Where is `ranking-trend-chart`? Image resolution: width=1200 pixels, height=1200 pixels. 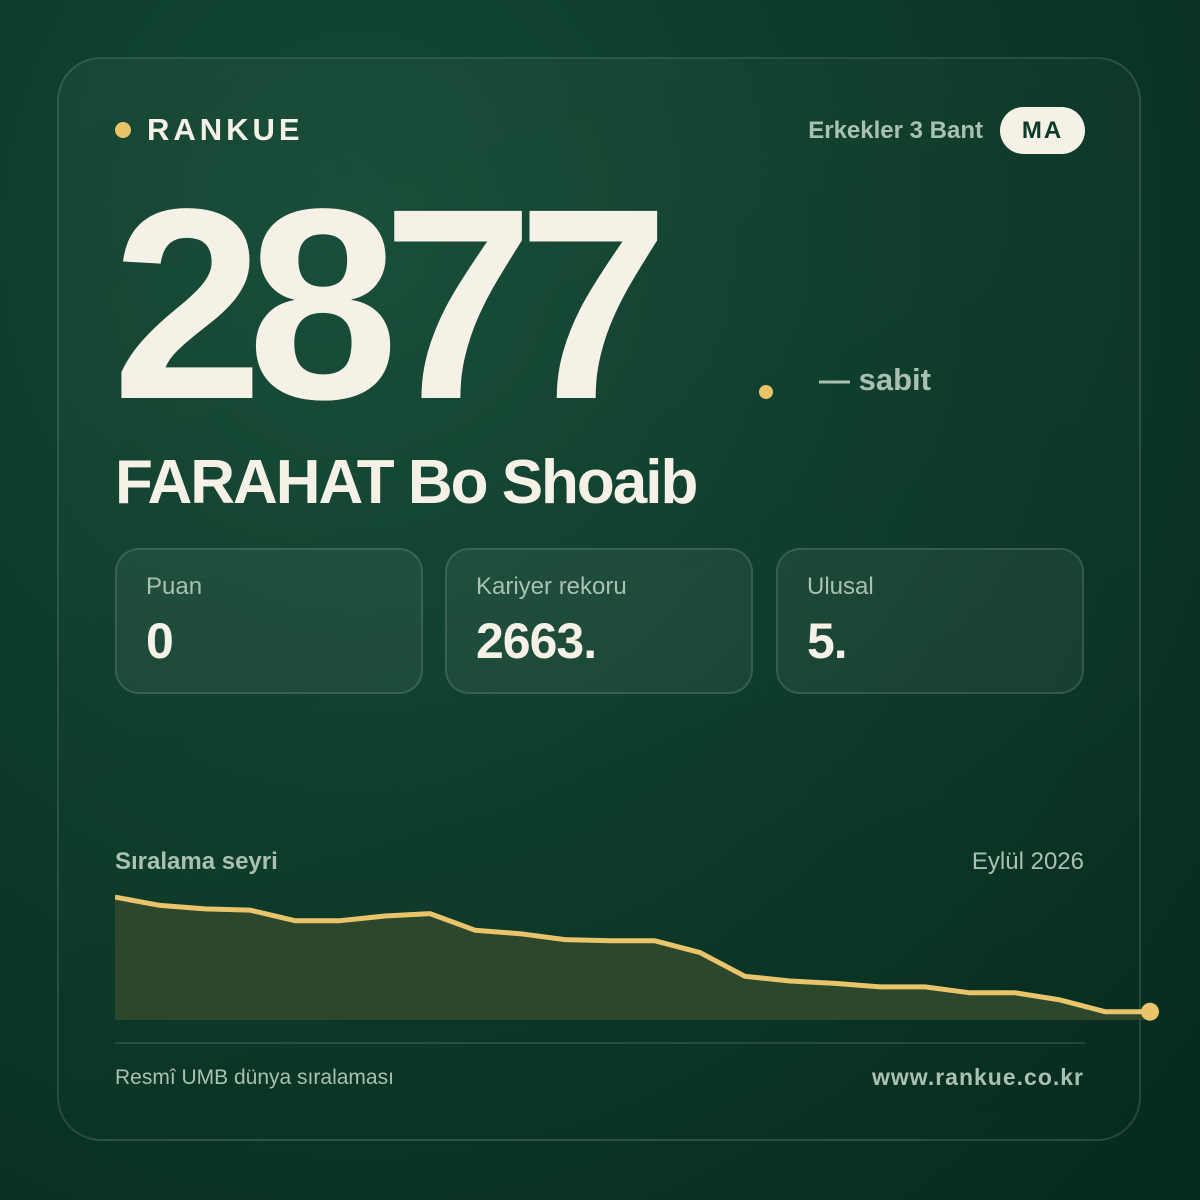 ranking-trend-chart is located at coordinates (637, 957).